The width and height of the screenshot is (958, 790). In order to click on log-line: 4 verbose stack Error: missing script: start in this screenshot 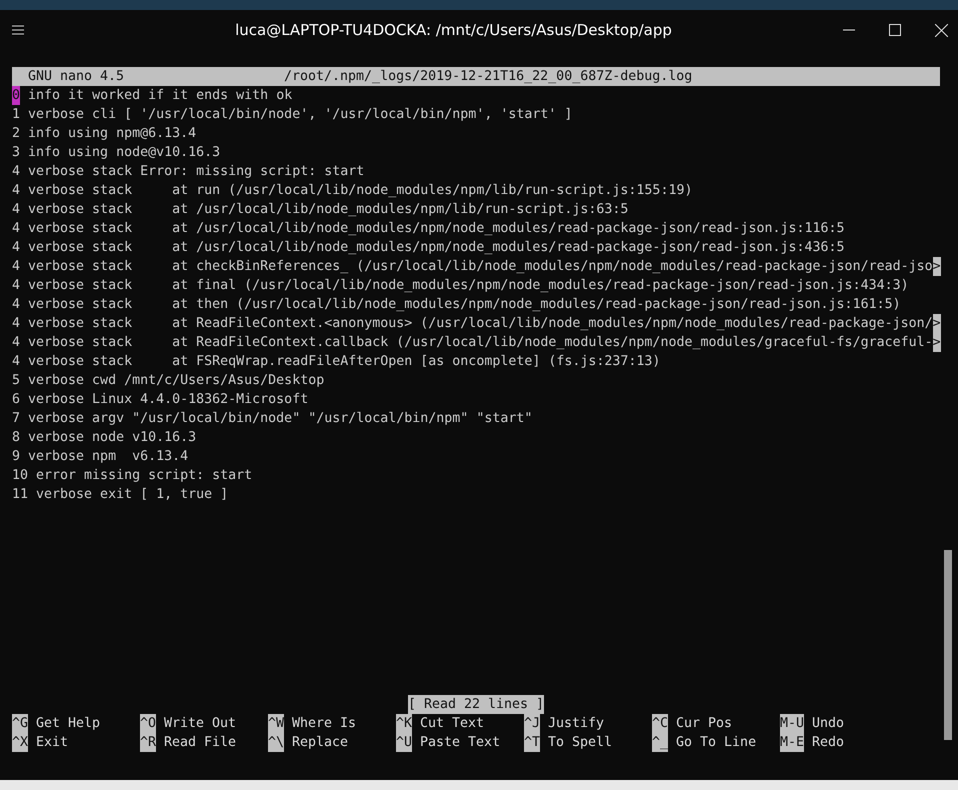, I will do `click(188, 172)`.